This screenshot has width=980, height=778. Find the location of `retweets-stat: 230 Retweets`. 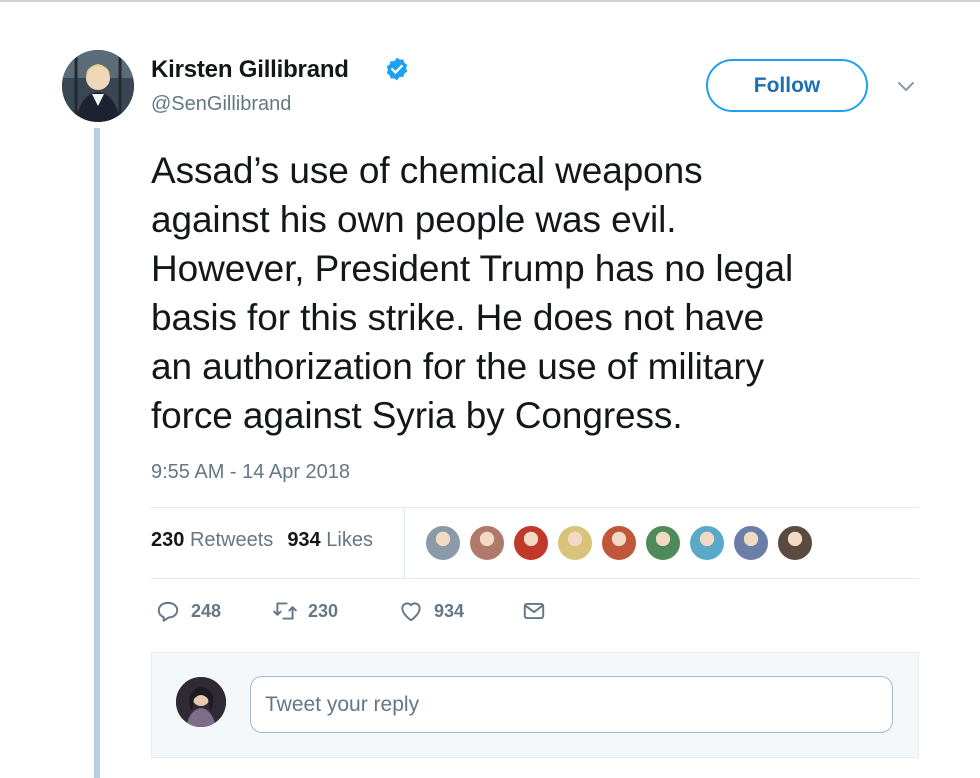

retweets-stat: 230 Retweets is located at coordinates (212, 540).